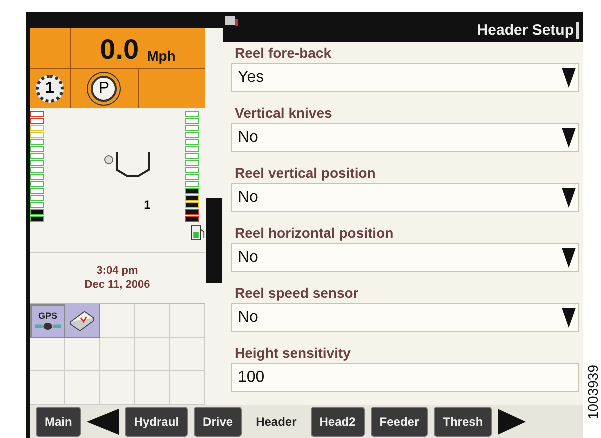  What do you see at coordinates (218, 421) in the screenshot?
I see `nav-tab: Drive` at bounding box center [218, 421].